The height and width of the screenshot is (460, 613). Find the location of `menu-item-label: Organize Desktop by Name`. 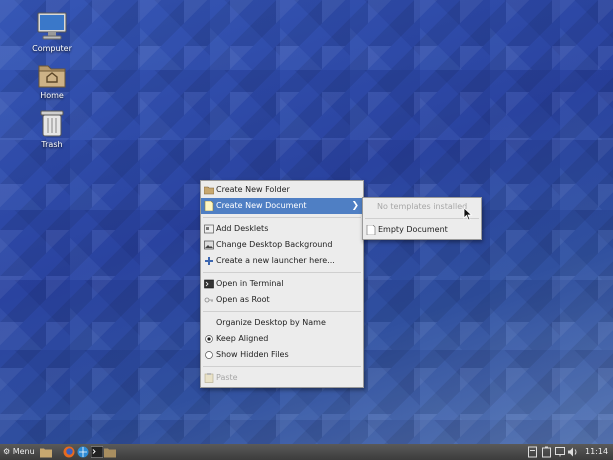

menu-item-label: Organize Desktop by Name is located at coordinates (271, 322).